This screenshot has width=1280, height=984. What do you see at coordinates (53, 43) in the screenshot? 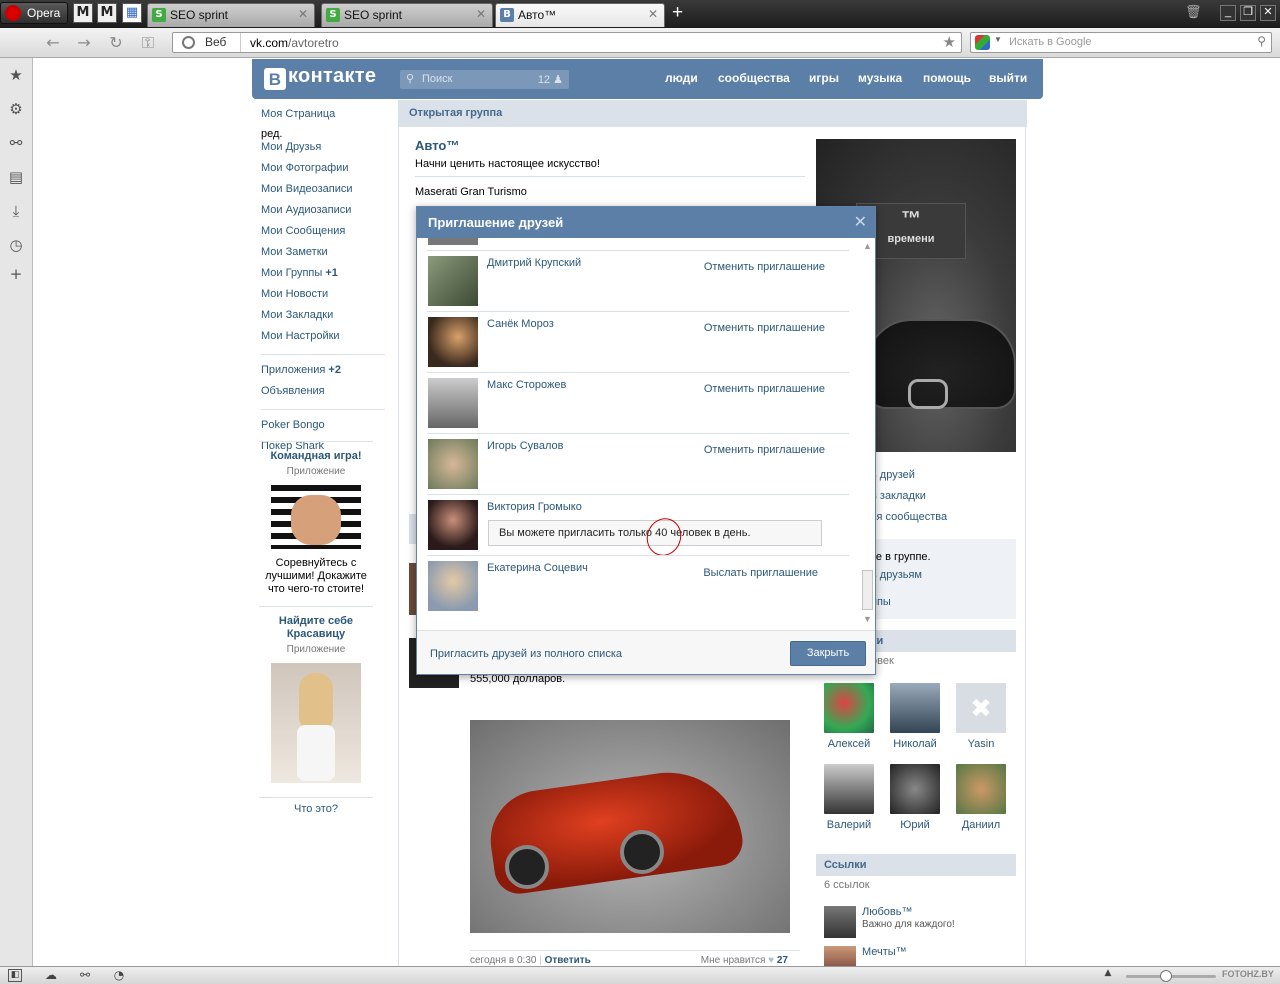
I see `back-icon: ←` at bounding box center [53, 43].